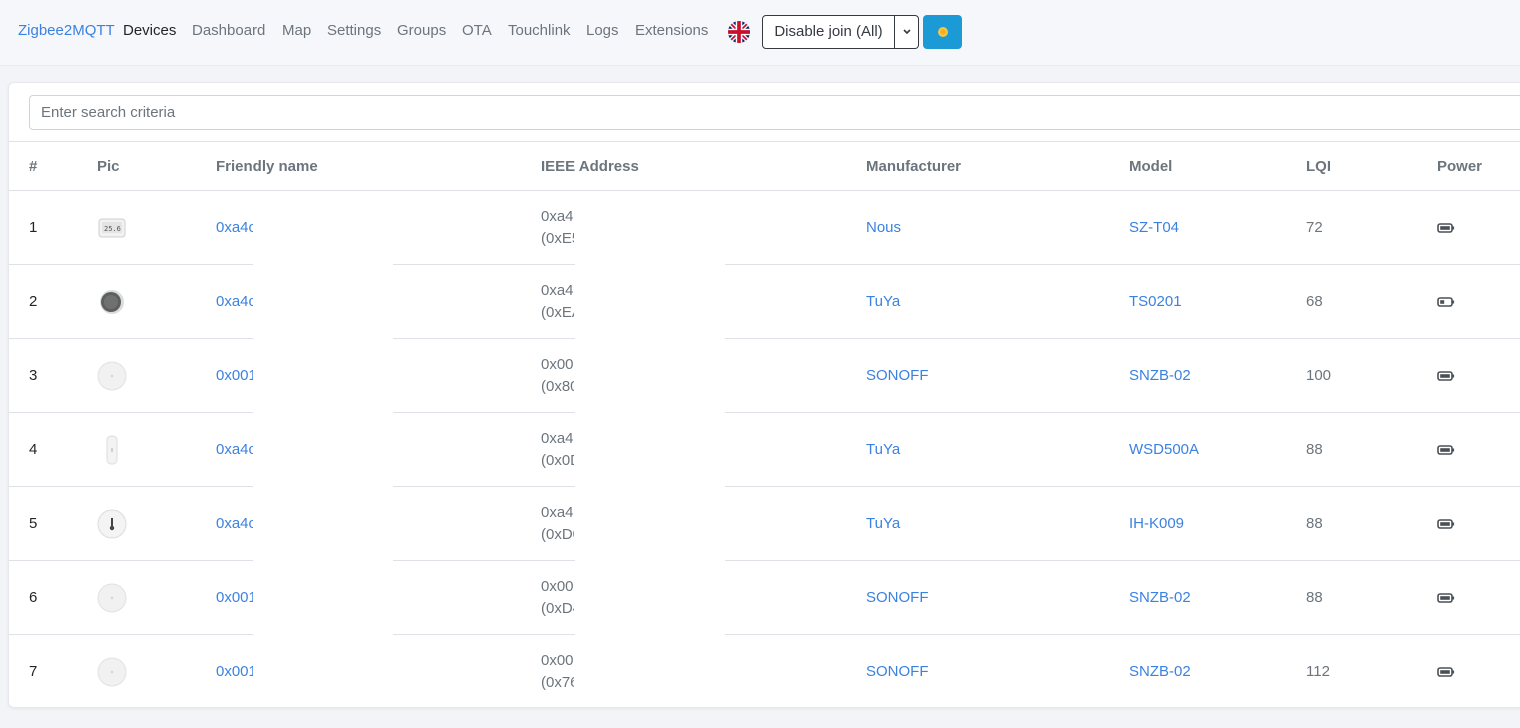 The image size is (1520, 728). What do you see at coordinates (764, 376) in the screenshot?
I see `table-row: 3 0x001 0x00 (0x80 SONOFF SNZB-02 100` at bounding box center [764, 376].